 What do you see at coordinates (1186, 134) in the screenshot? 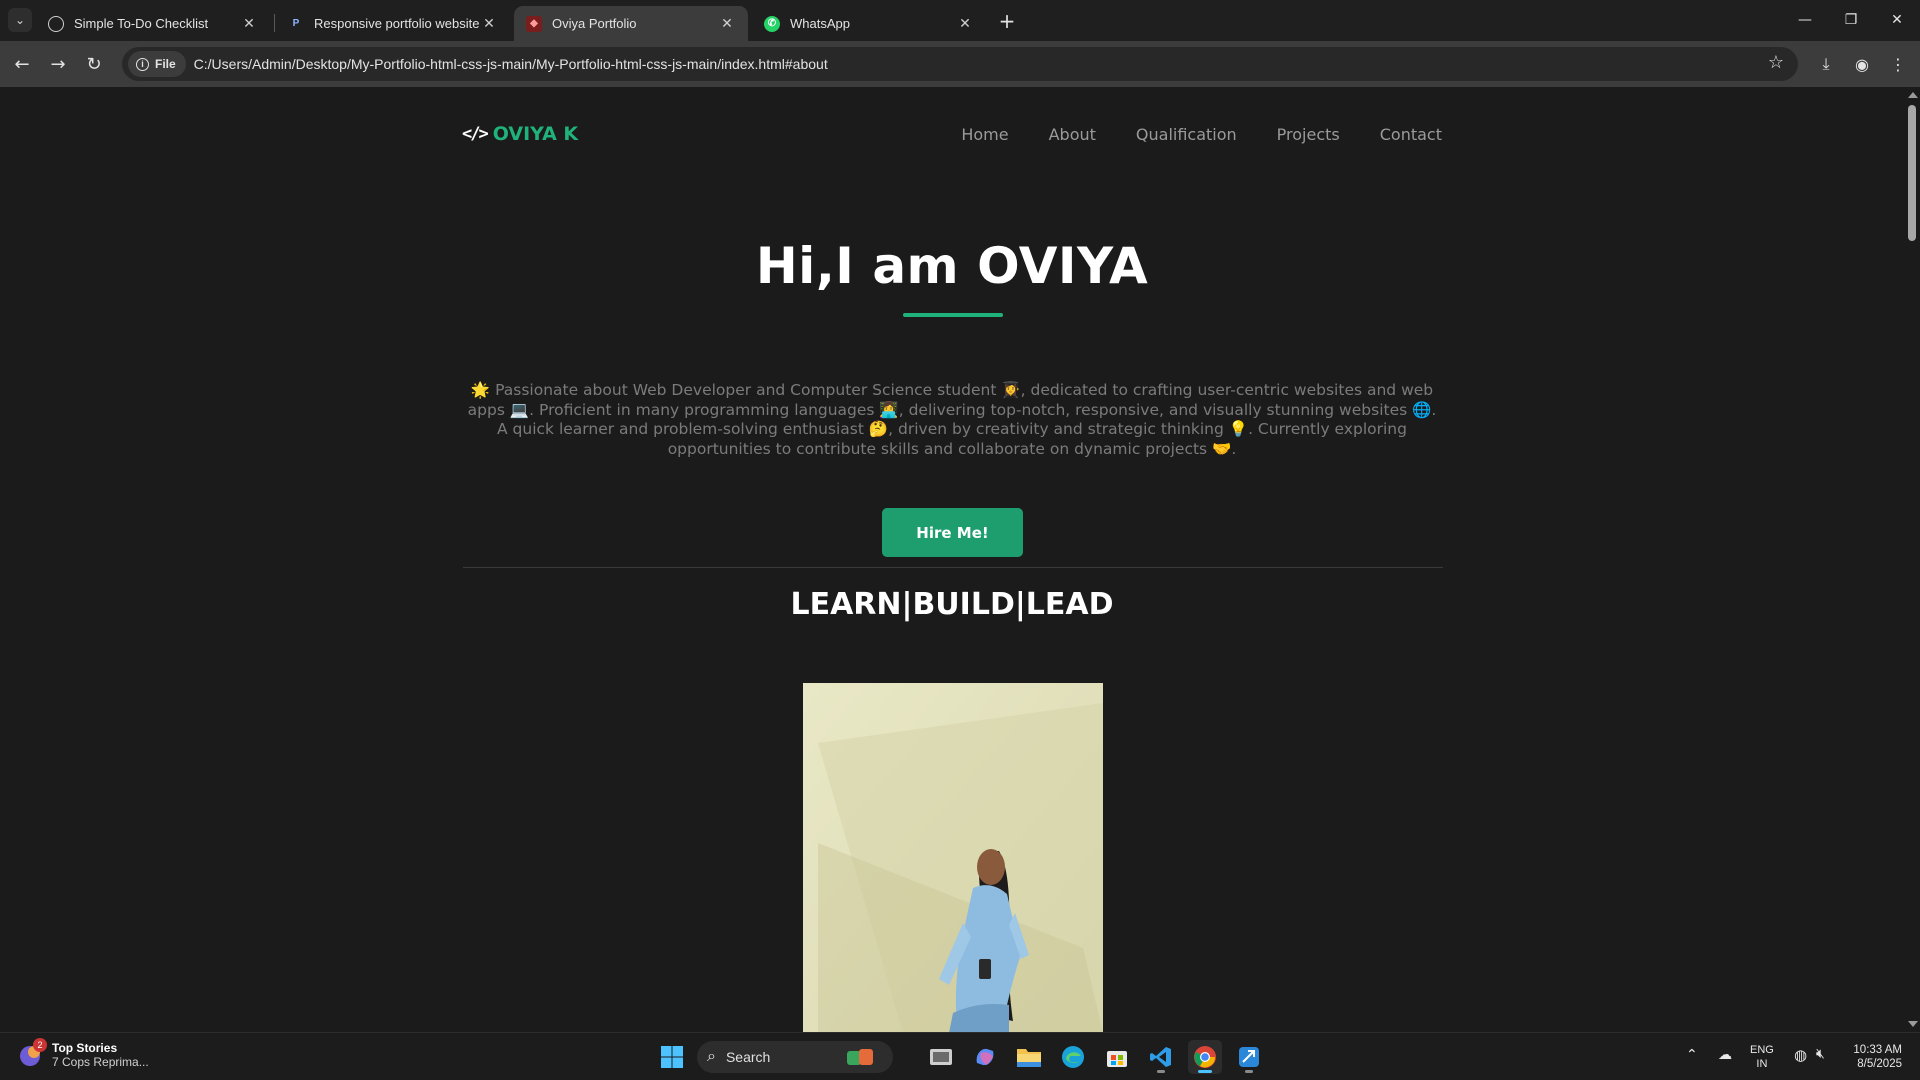
I see `nav-qualification: Qualification` at bounding box center [1186, 134].